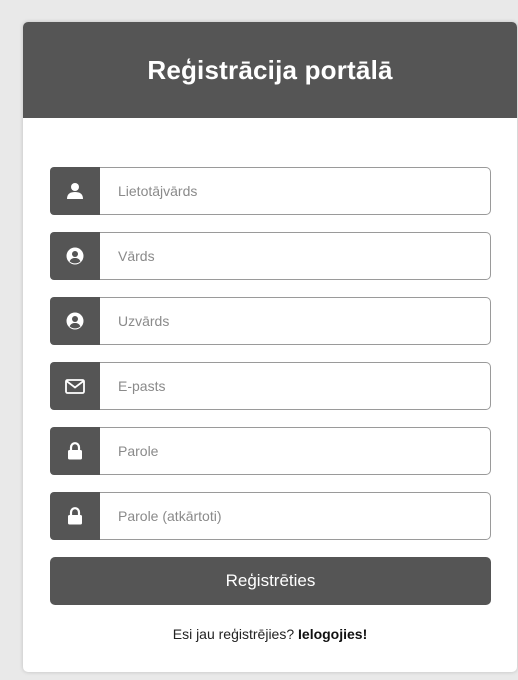 The width and height of the screenshot is (518, 680). I want to click on last-name-field-group, so click(270, 321).